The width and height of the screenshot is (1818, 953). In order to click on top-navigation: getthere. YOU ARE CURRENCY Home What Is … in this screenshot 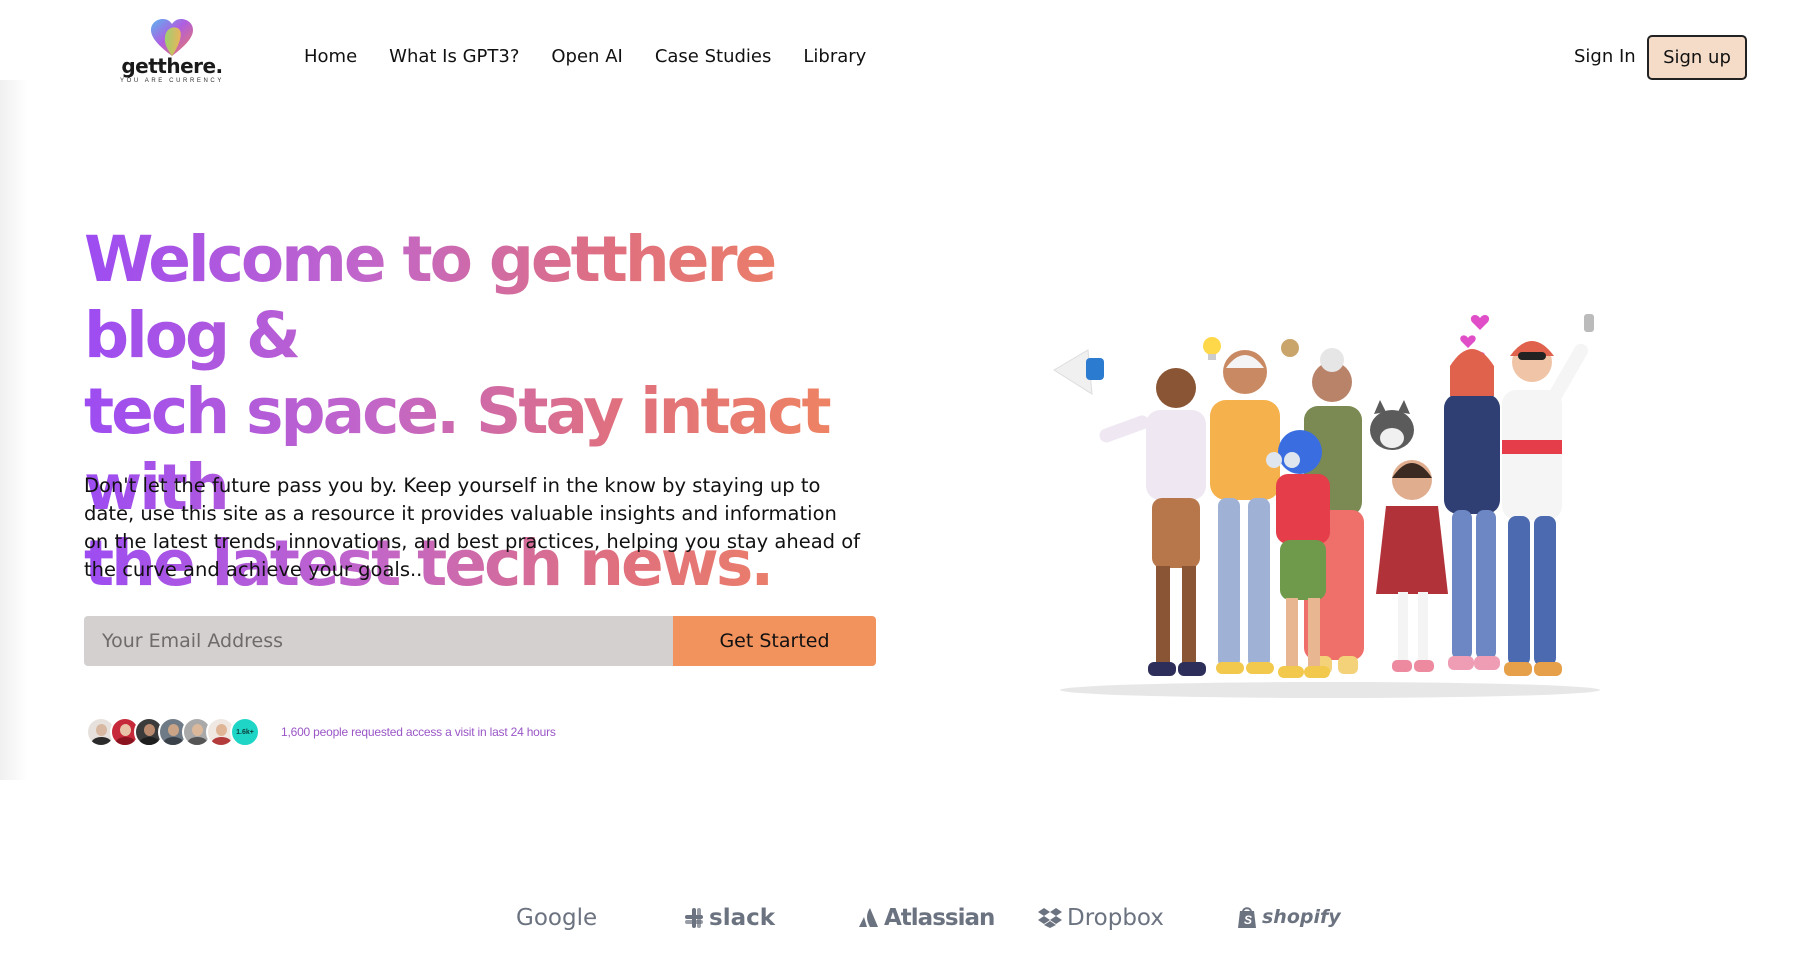, I will do `click(909, 57)`.